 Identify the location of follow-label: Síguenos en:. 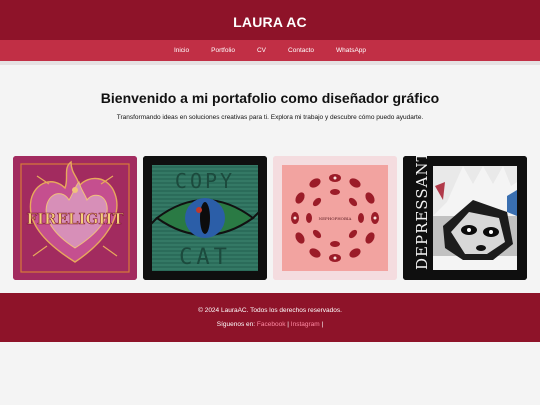
(236, 324).